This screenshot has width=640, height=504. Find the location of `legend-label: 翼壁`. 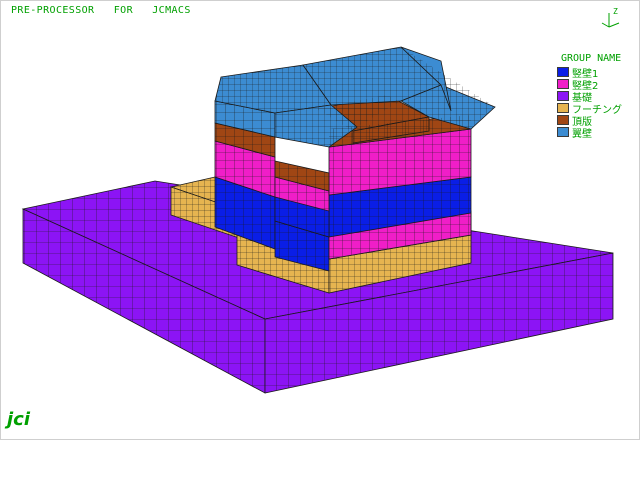

legend-label: 翼壁 is located at coordinates (582, 134).